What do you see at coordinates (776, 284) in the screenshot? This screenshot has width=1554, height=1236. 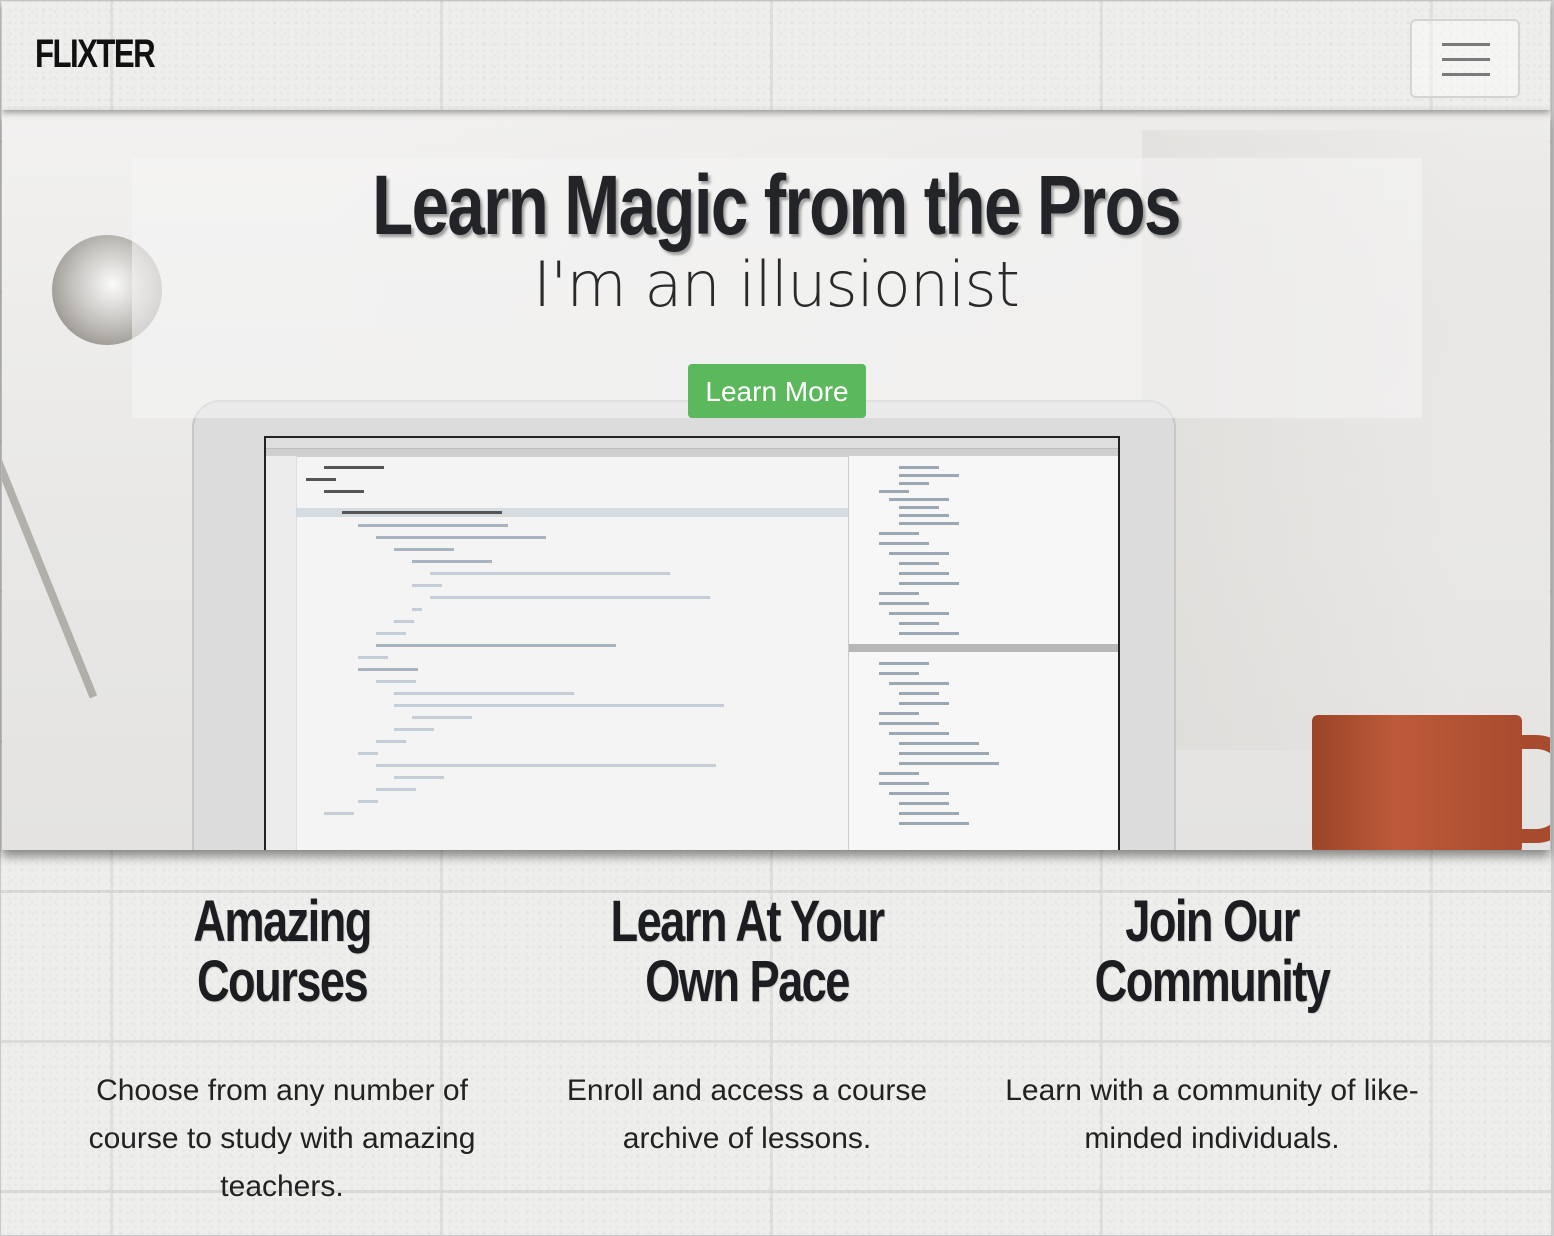 I see `hero-subtitle: I'm an illusionist` at bounding box center [776, 284].